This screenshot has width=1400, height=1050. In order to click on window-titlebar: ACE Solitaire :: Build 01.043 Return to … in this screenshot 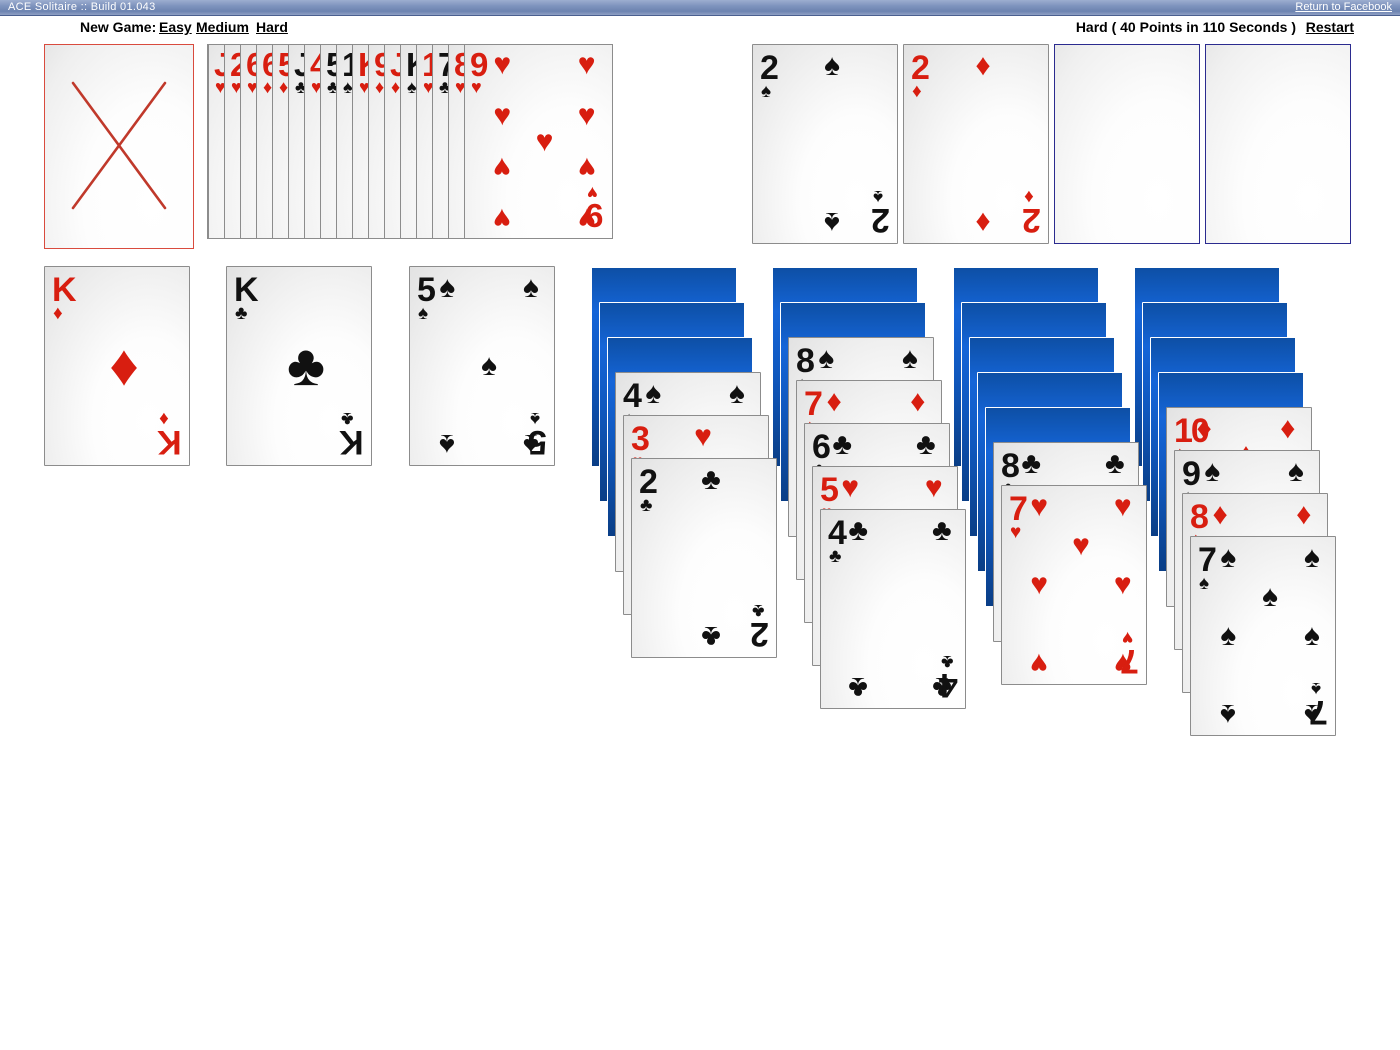, I will do `click(700, 8)`.